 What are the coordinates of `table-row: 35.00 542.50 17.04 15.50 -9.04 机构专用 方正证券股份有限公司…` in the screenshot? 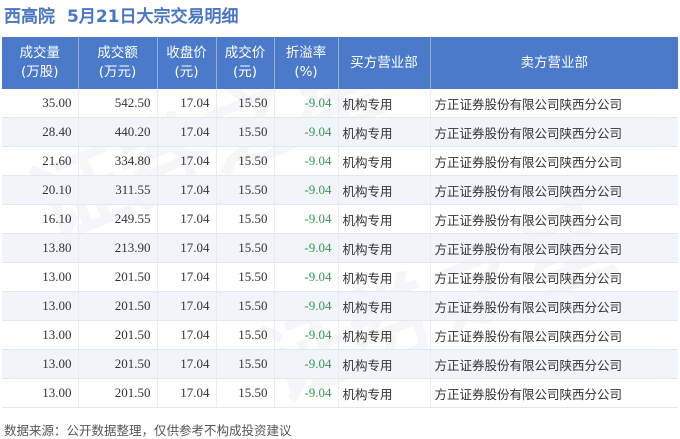 It's located at (340, 103).